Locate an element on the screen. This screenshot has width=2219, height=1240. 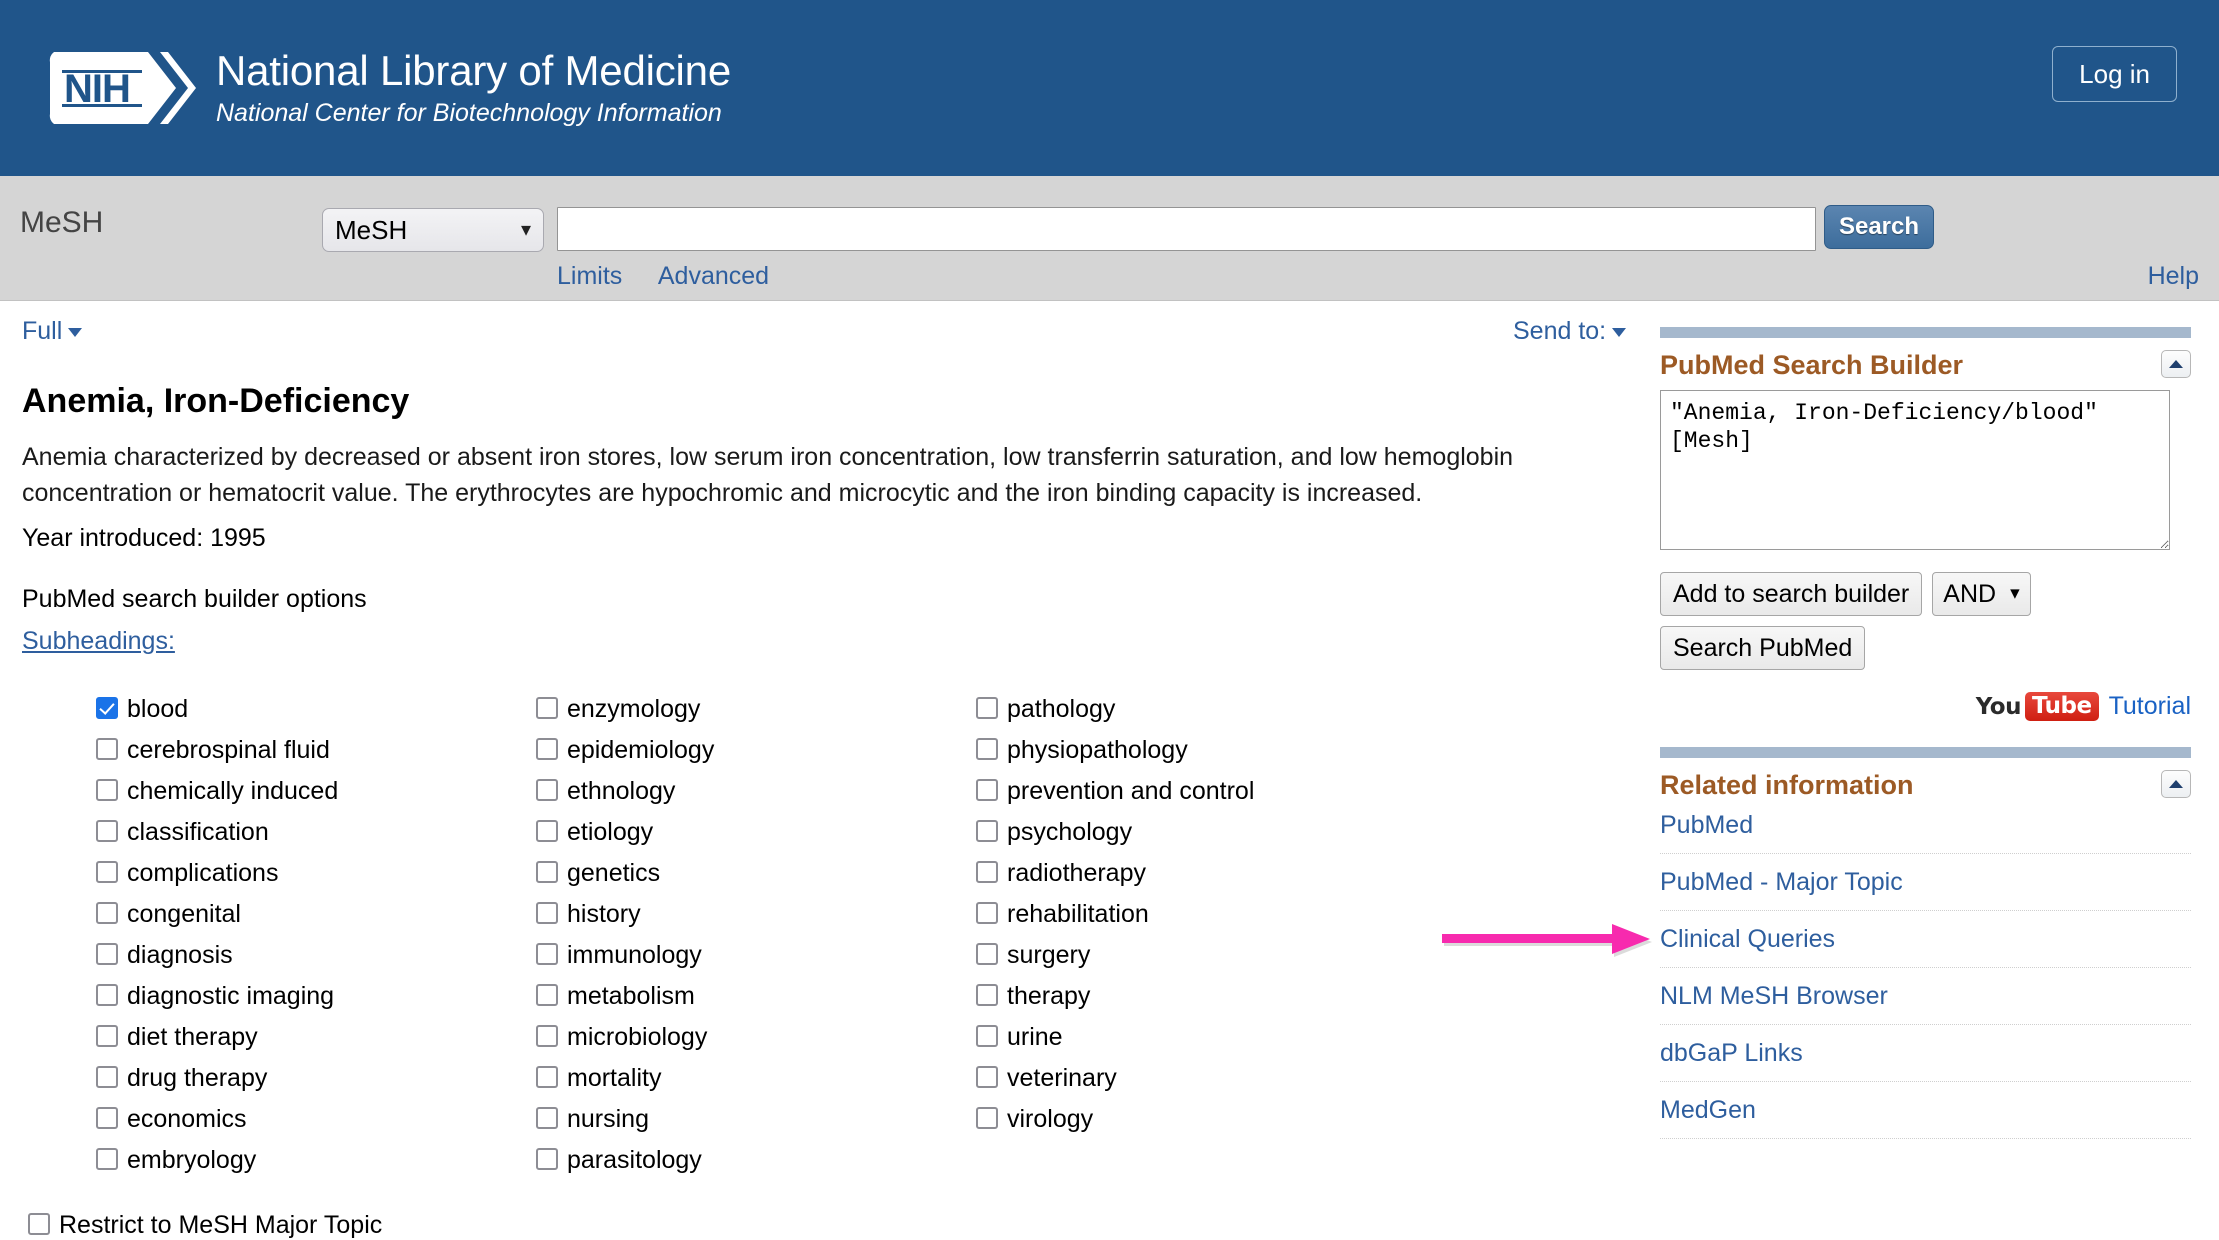
related-link-medgen: MedGen is located at coordinates (1708, 1110).